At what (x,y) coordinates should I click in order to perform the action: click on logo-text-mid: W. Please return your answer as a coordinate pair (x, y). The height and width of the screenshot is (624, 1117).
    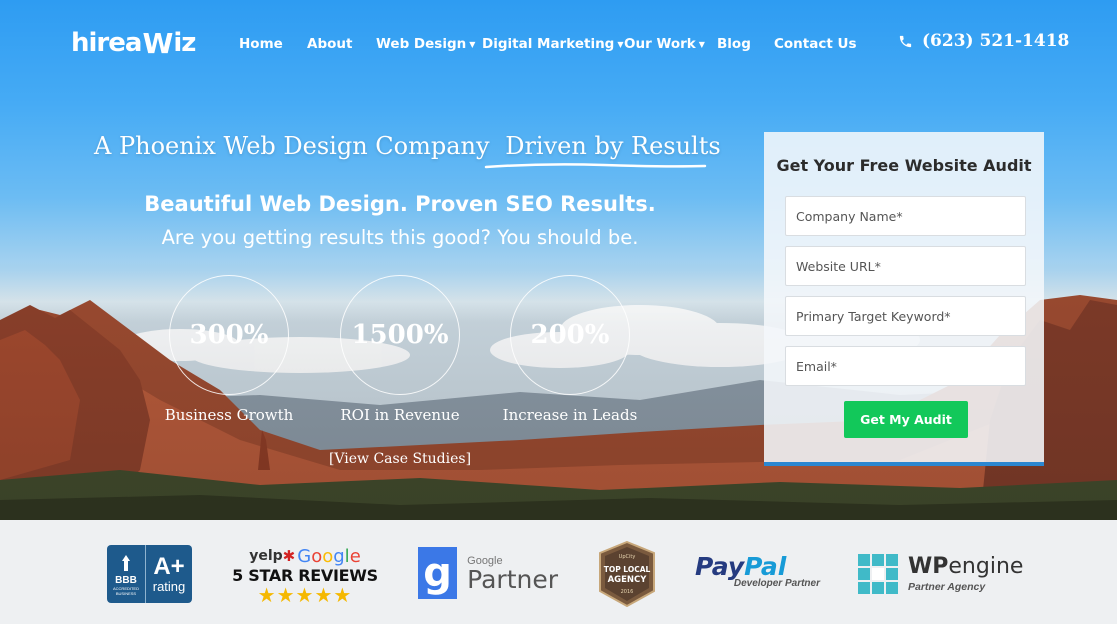
    Looking at the image, I should click on (157, 43).